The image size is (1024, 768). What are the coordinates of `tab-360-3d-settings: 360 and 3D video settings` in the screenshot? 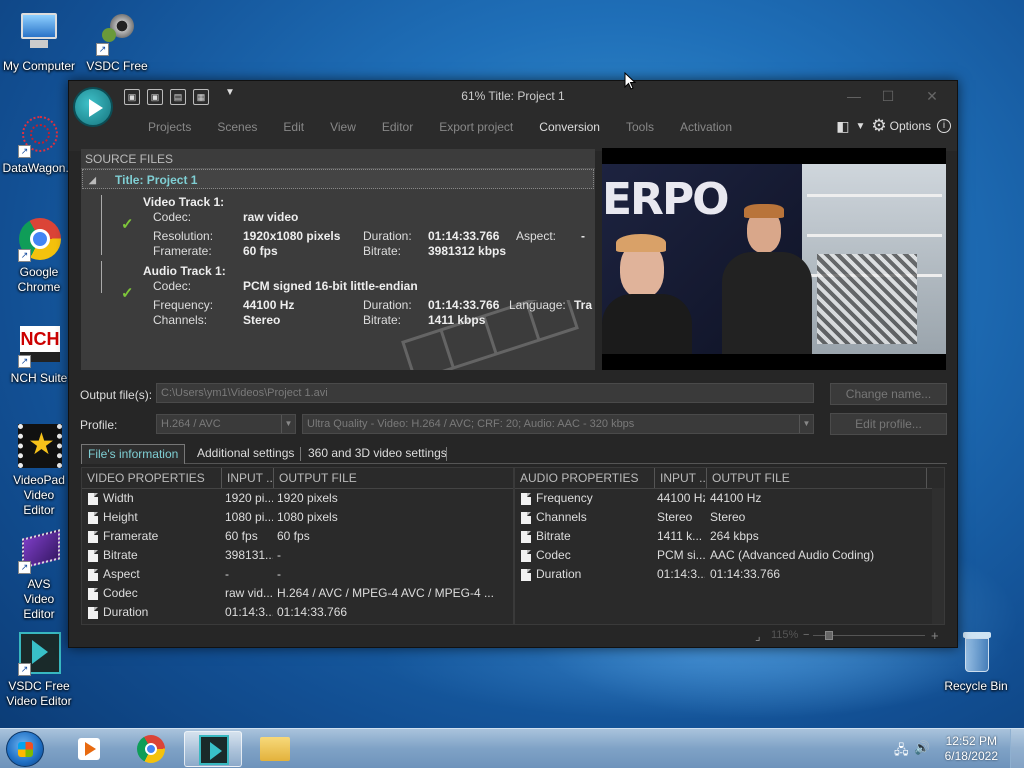 It's located at (377, 454).